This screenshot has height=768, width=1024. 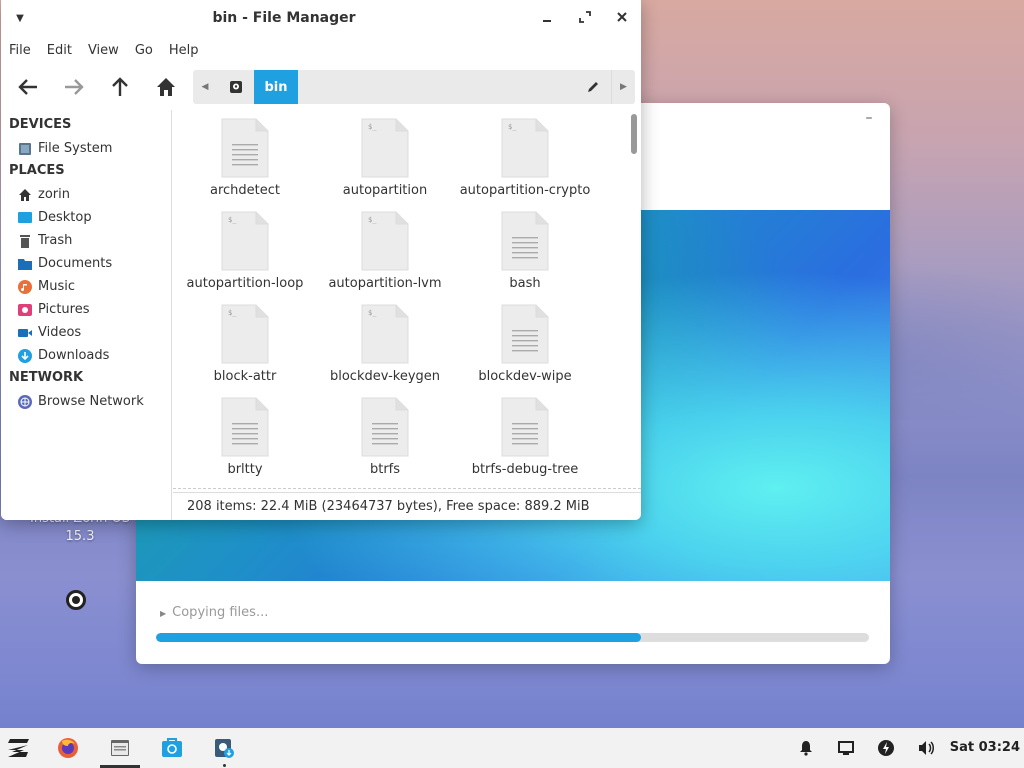 What do you see at coordinates (623, 87) in the screenshot?
I see `path-scroll-right-icon: ▶` at bounding box center [623, 87].